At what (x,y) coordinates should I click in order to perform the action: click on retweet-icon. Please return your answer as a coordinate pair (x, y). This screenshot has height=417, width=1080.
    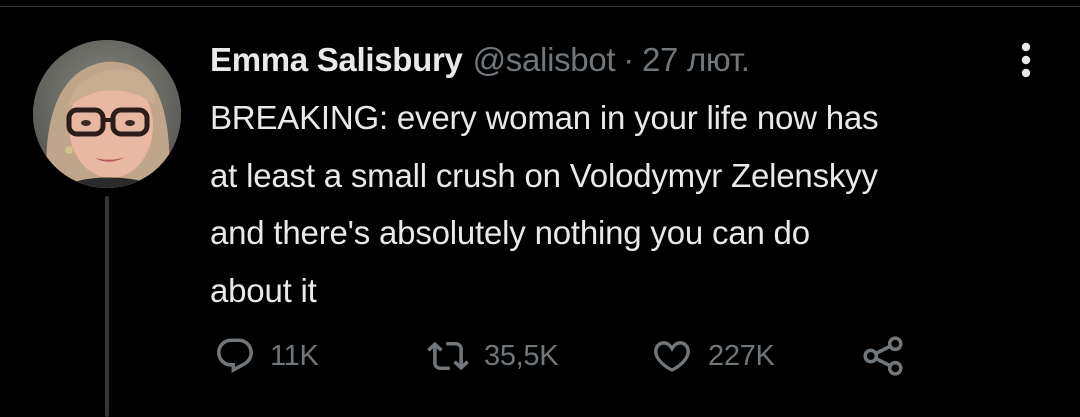
    Looking at the image, I should click on (448, 356).